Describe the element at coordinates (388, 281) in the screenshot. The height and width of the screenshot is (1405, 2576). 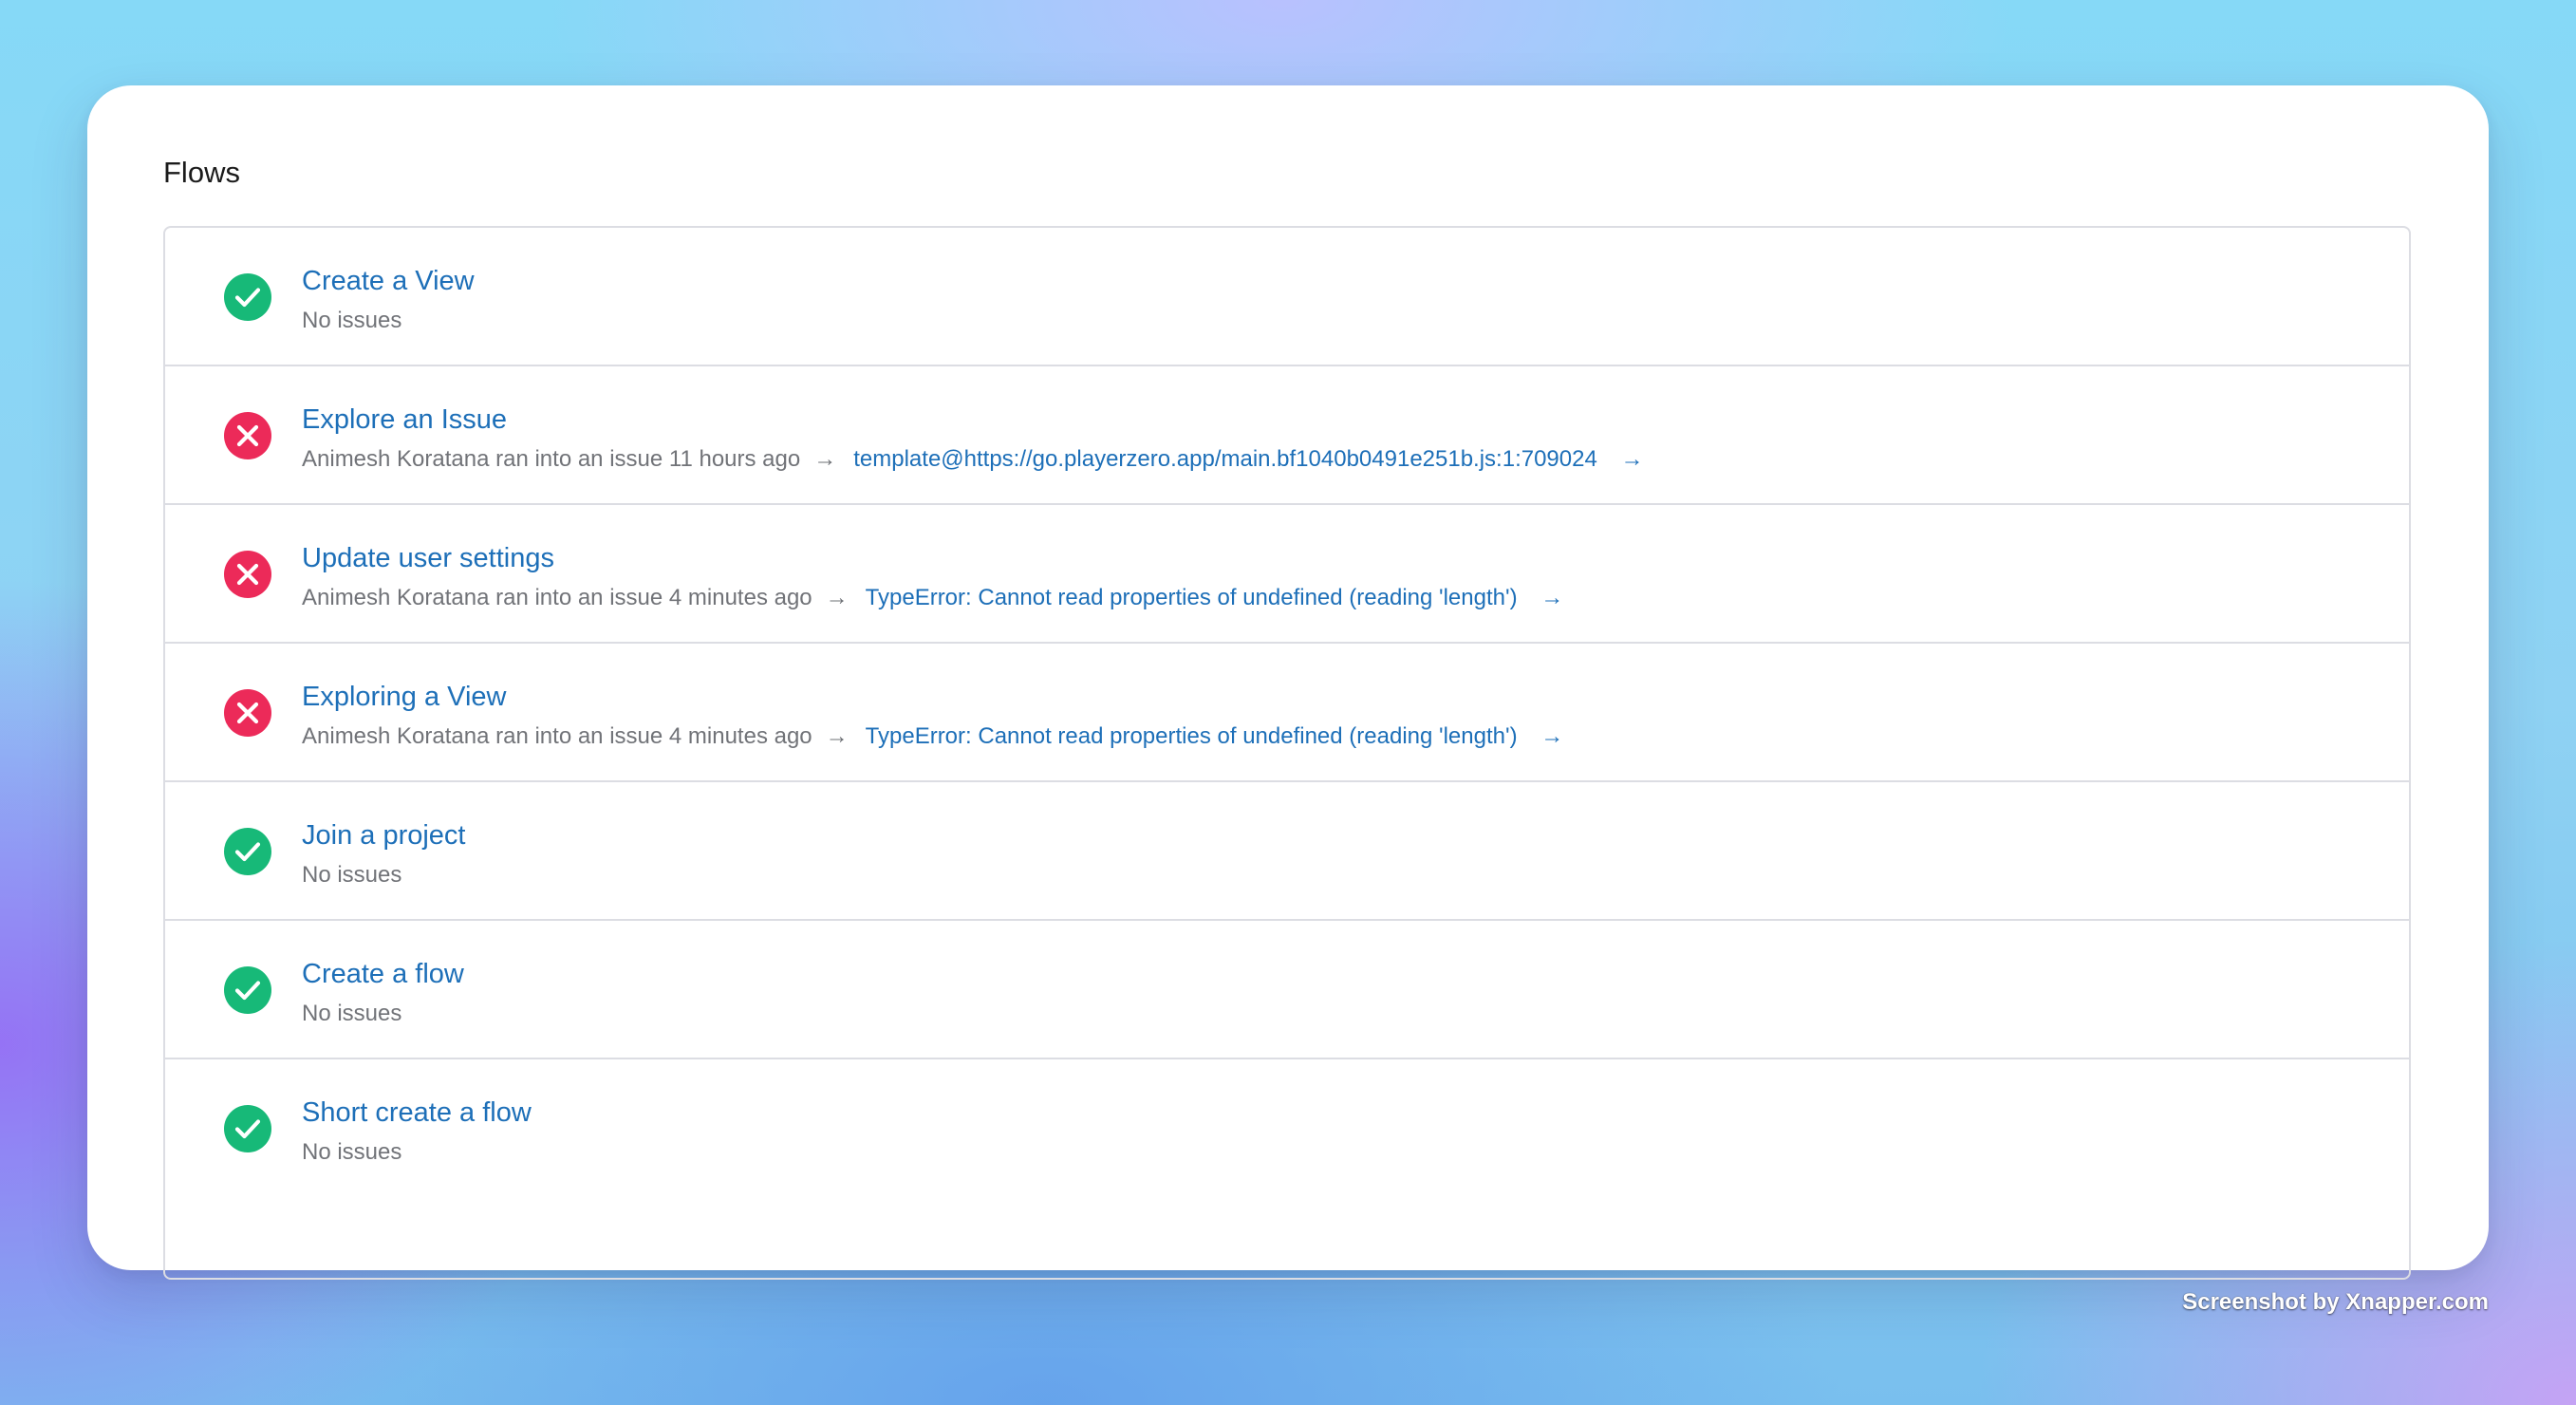
I see `flow-name-link: Create a View` at that location.